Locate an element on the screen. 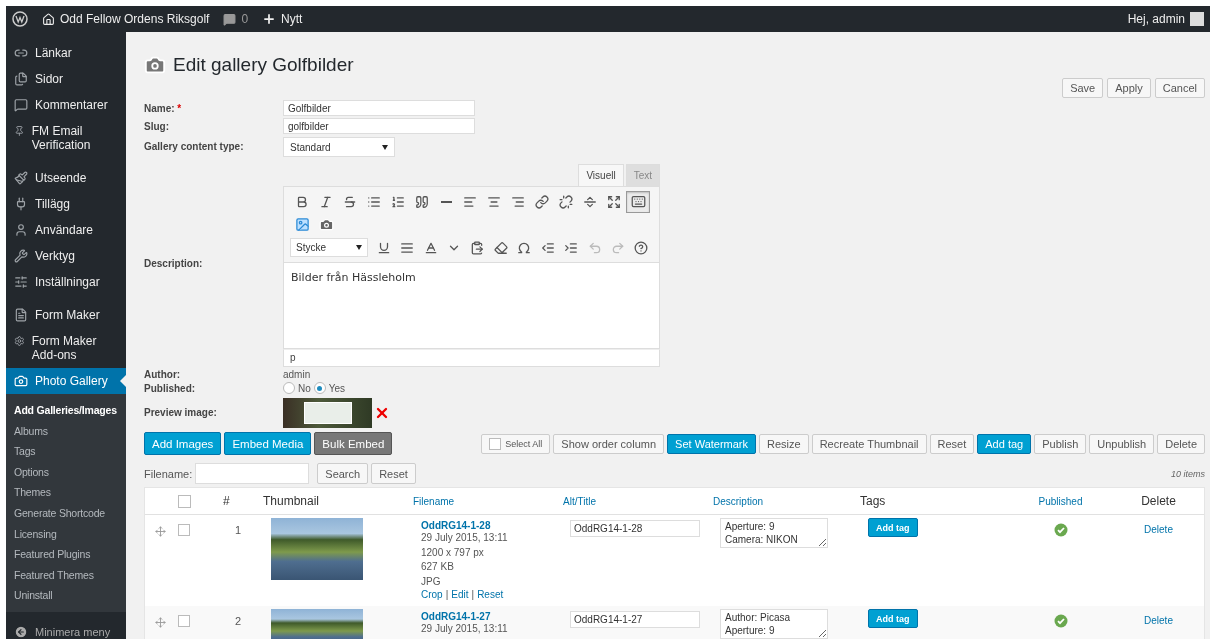 This screenshot has height=639, width=1213. remove-icon is located at coordinates (382, 413).